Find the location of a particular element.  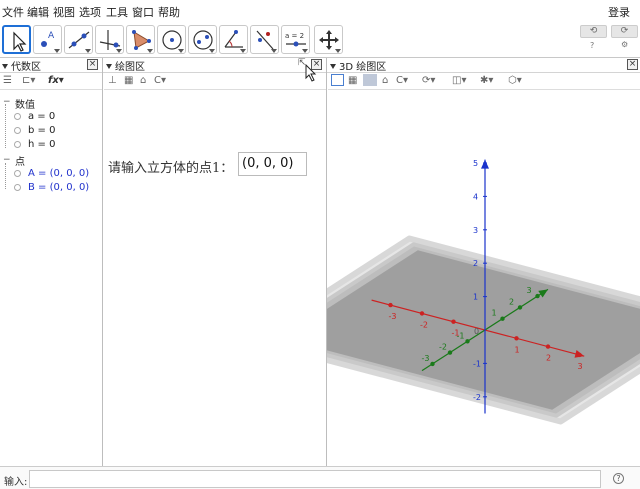

login-link: 登录 is located at coordinates (619, 12).